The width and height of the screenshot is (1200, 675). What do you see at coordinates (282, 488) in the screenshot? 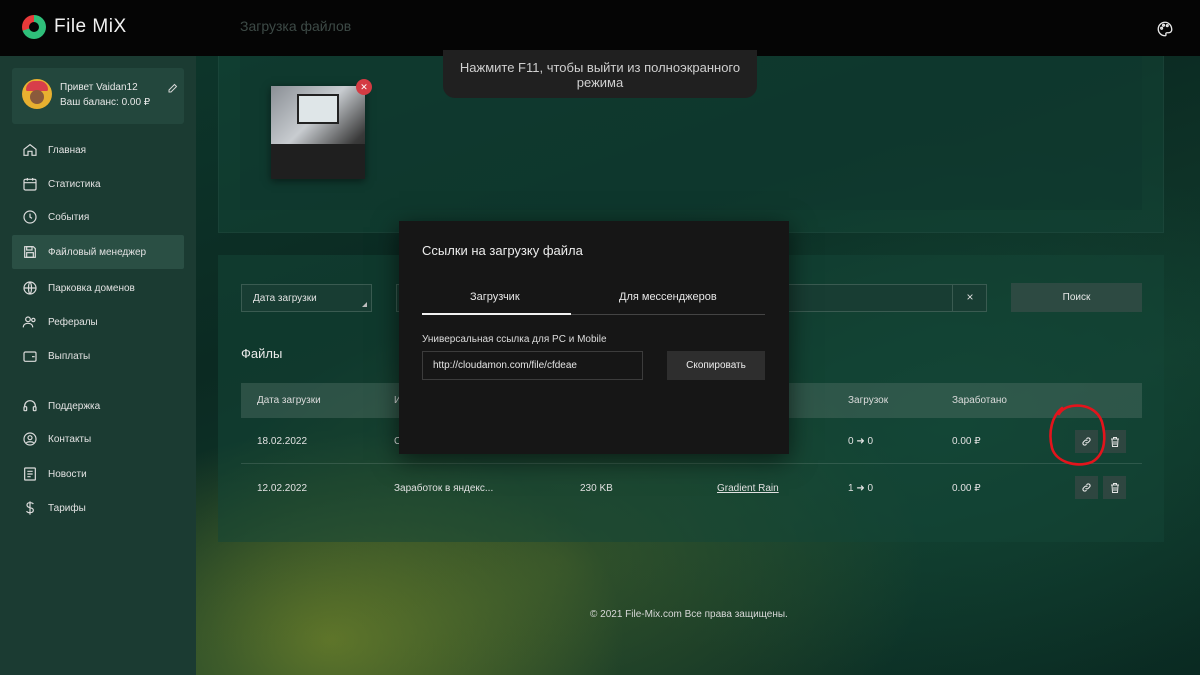
I see `row-2-date: 12.02.2022` at bounding box center [282, 488].